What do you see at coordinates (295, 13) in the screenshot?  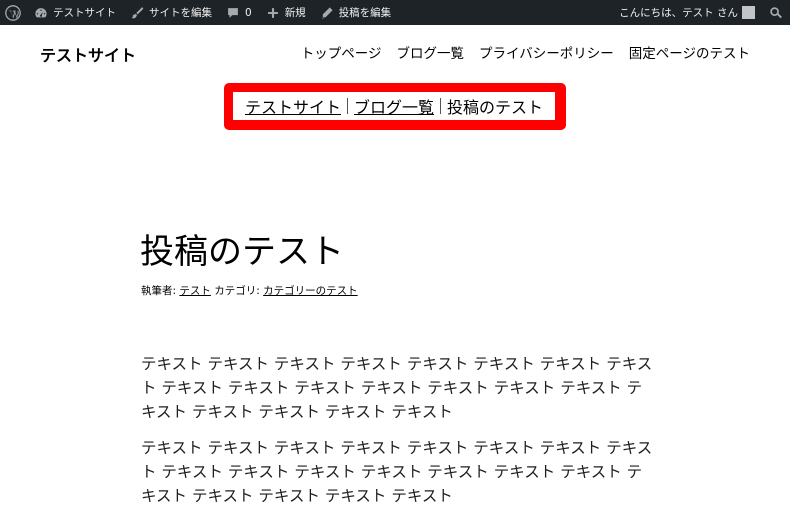 I see `new-label: 新規` at bounding box center [295, 13].